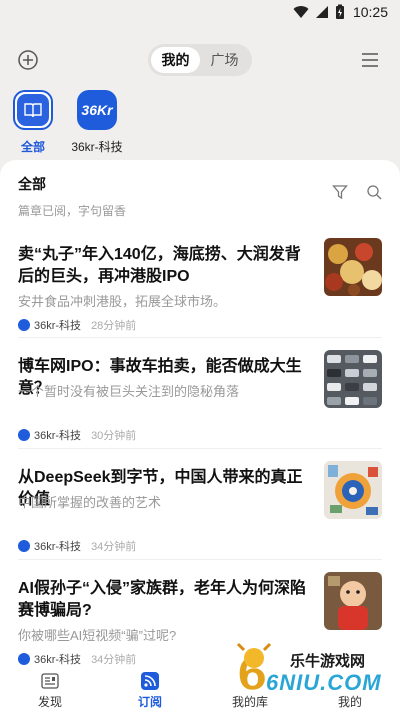 This screenshot has width=400, height=712. Describe the element at coordinates (370, 60) in the screenshot. I see `hamburger-menu-icon` at that location.